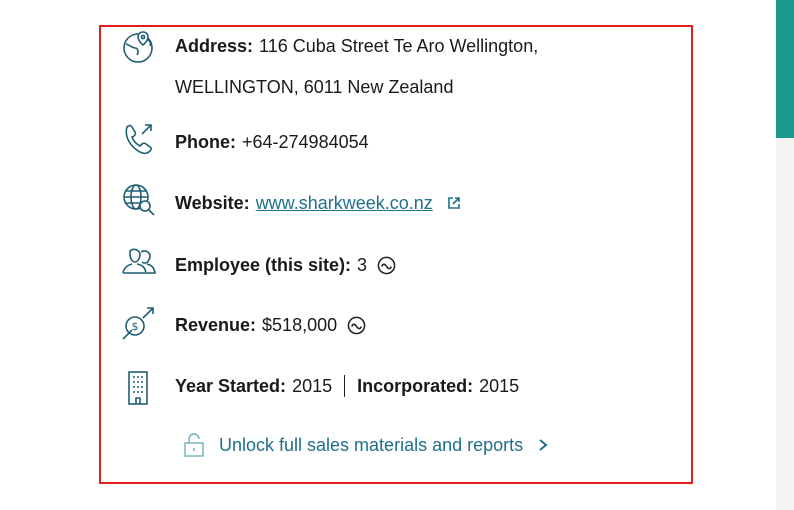 The image size is (794, 510). I want to click on people-icon, so click(139, 261).